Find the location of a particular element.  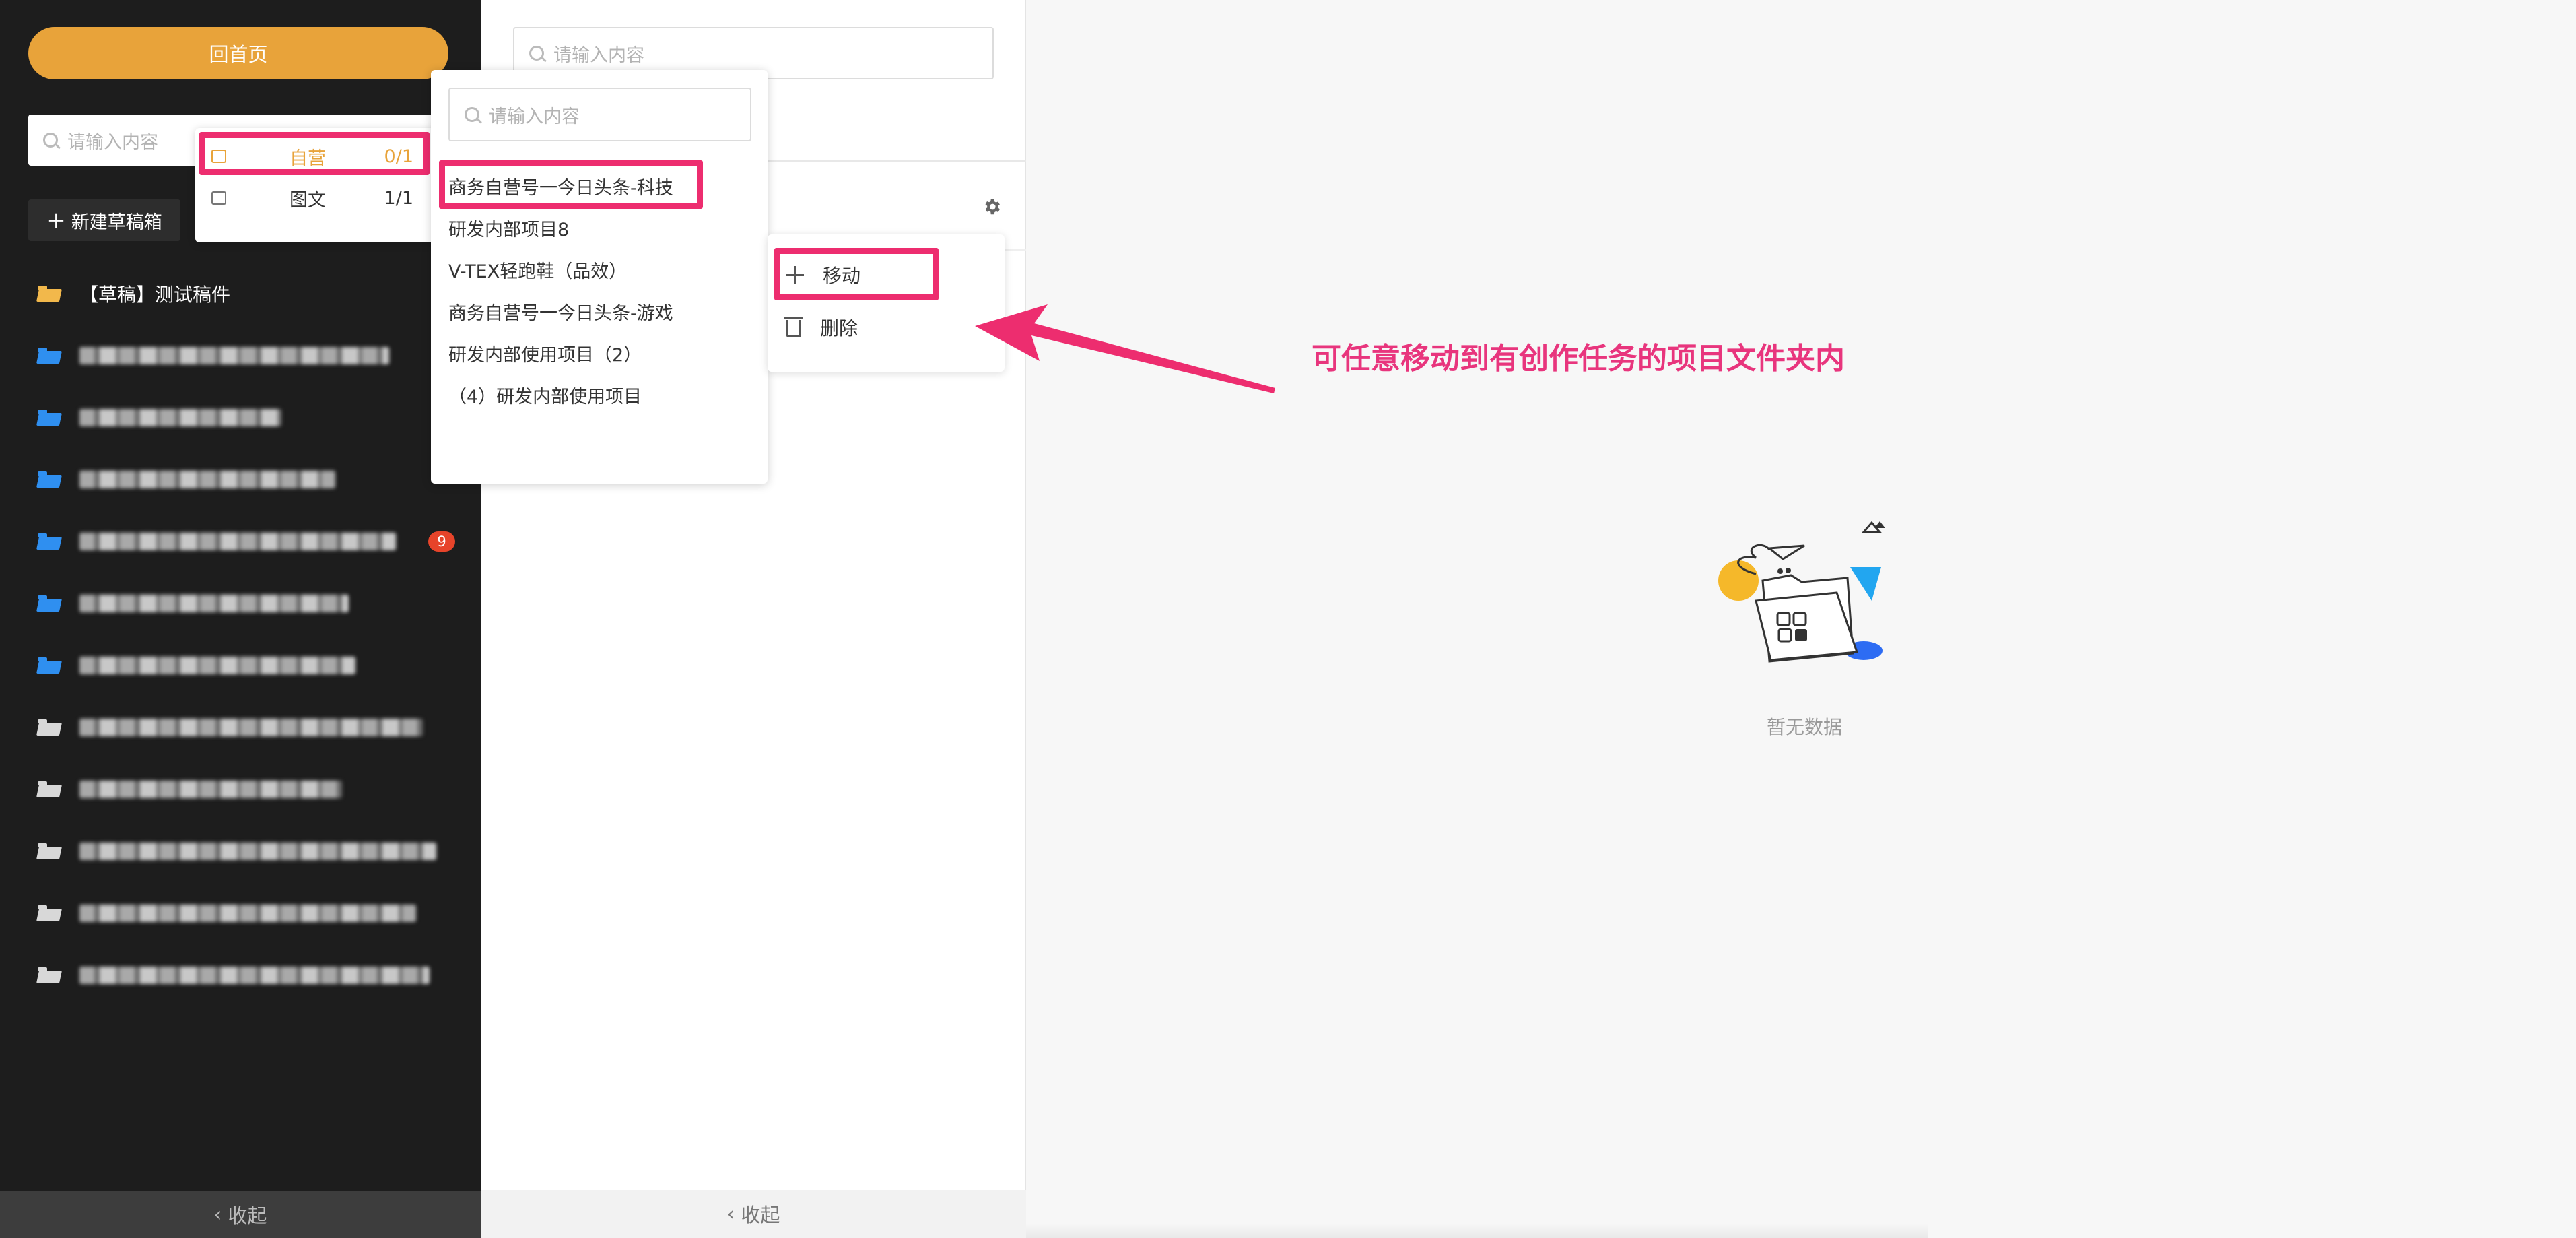

move-label: 移动 is located at coordinates (842, 276).